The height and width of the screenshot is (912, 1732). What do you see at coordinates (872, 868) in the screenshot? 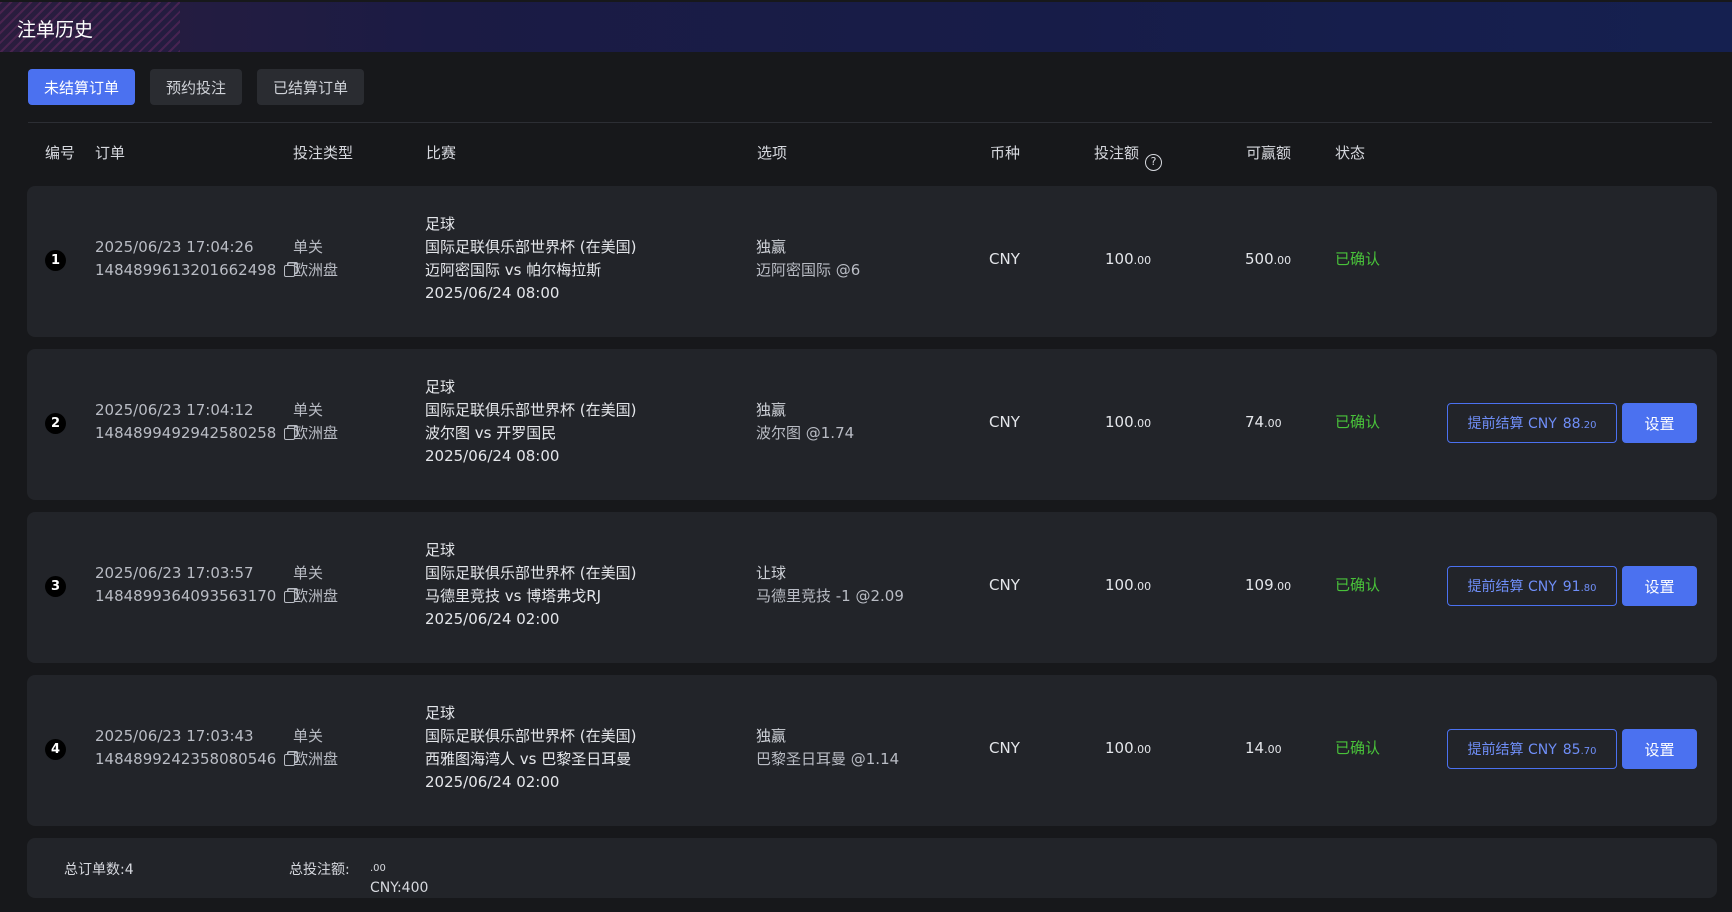
I see `summary-footer: 总订单数:4 总投注额: CNY:400 .00` at bounding box center [872, 868].